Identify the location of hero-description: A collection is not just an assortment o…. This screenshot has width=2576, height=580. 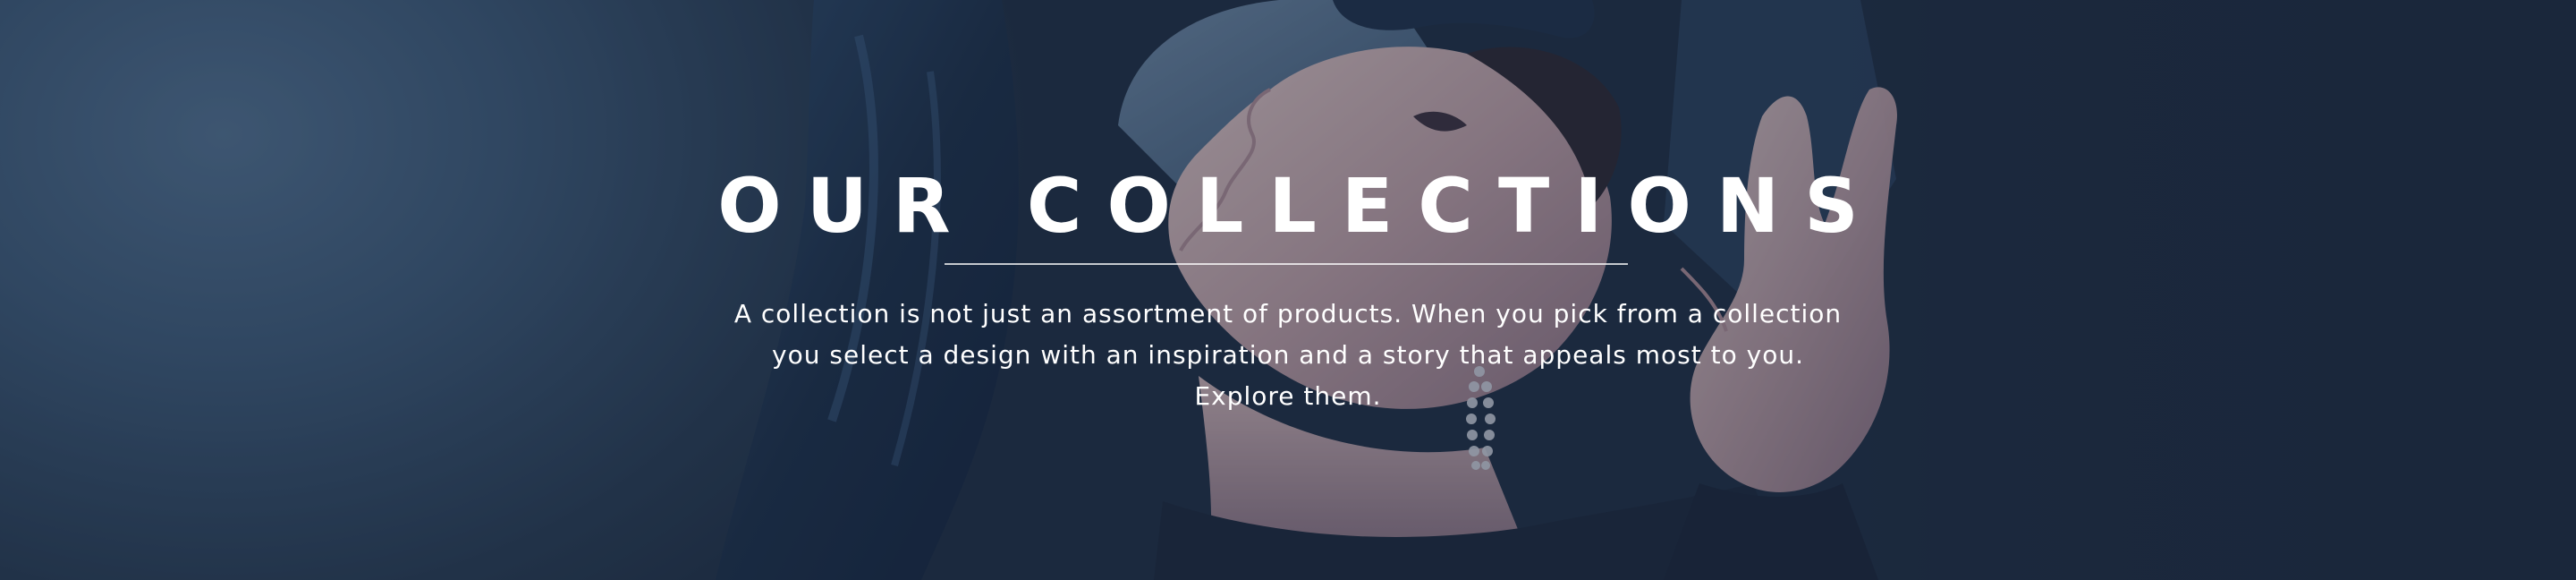
(1288, 355).